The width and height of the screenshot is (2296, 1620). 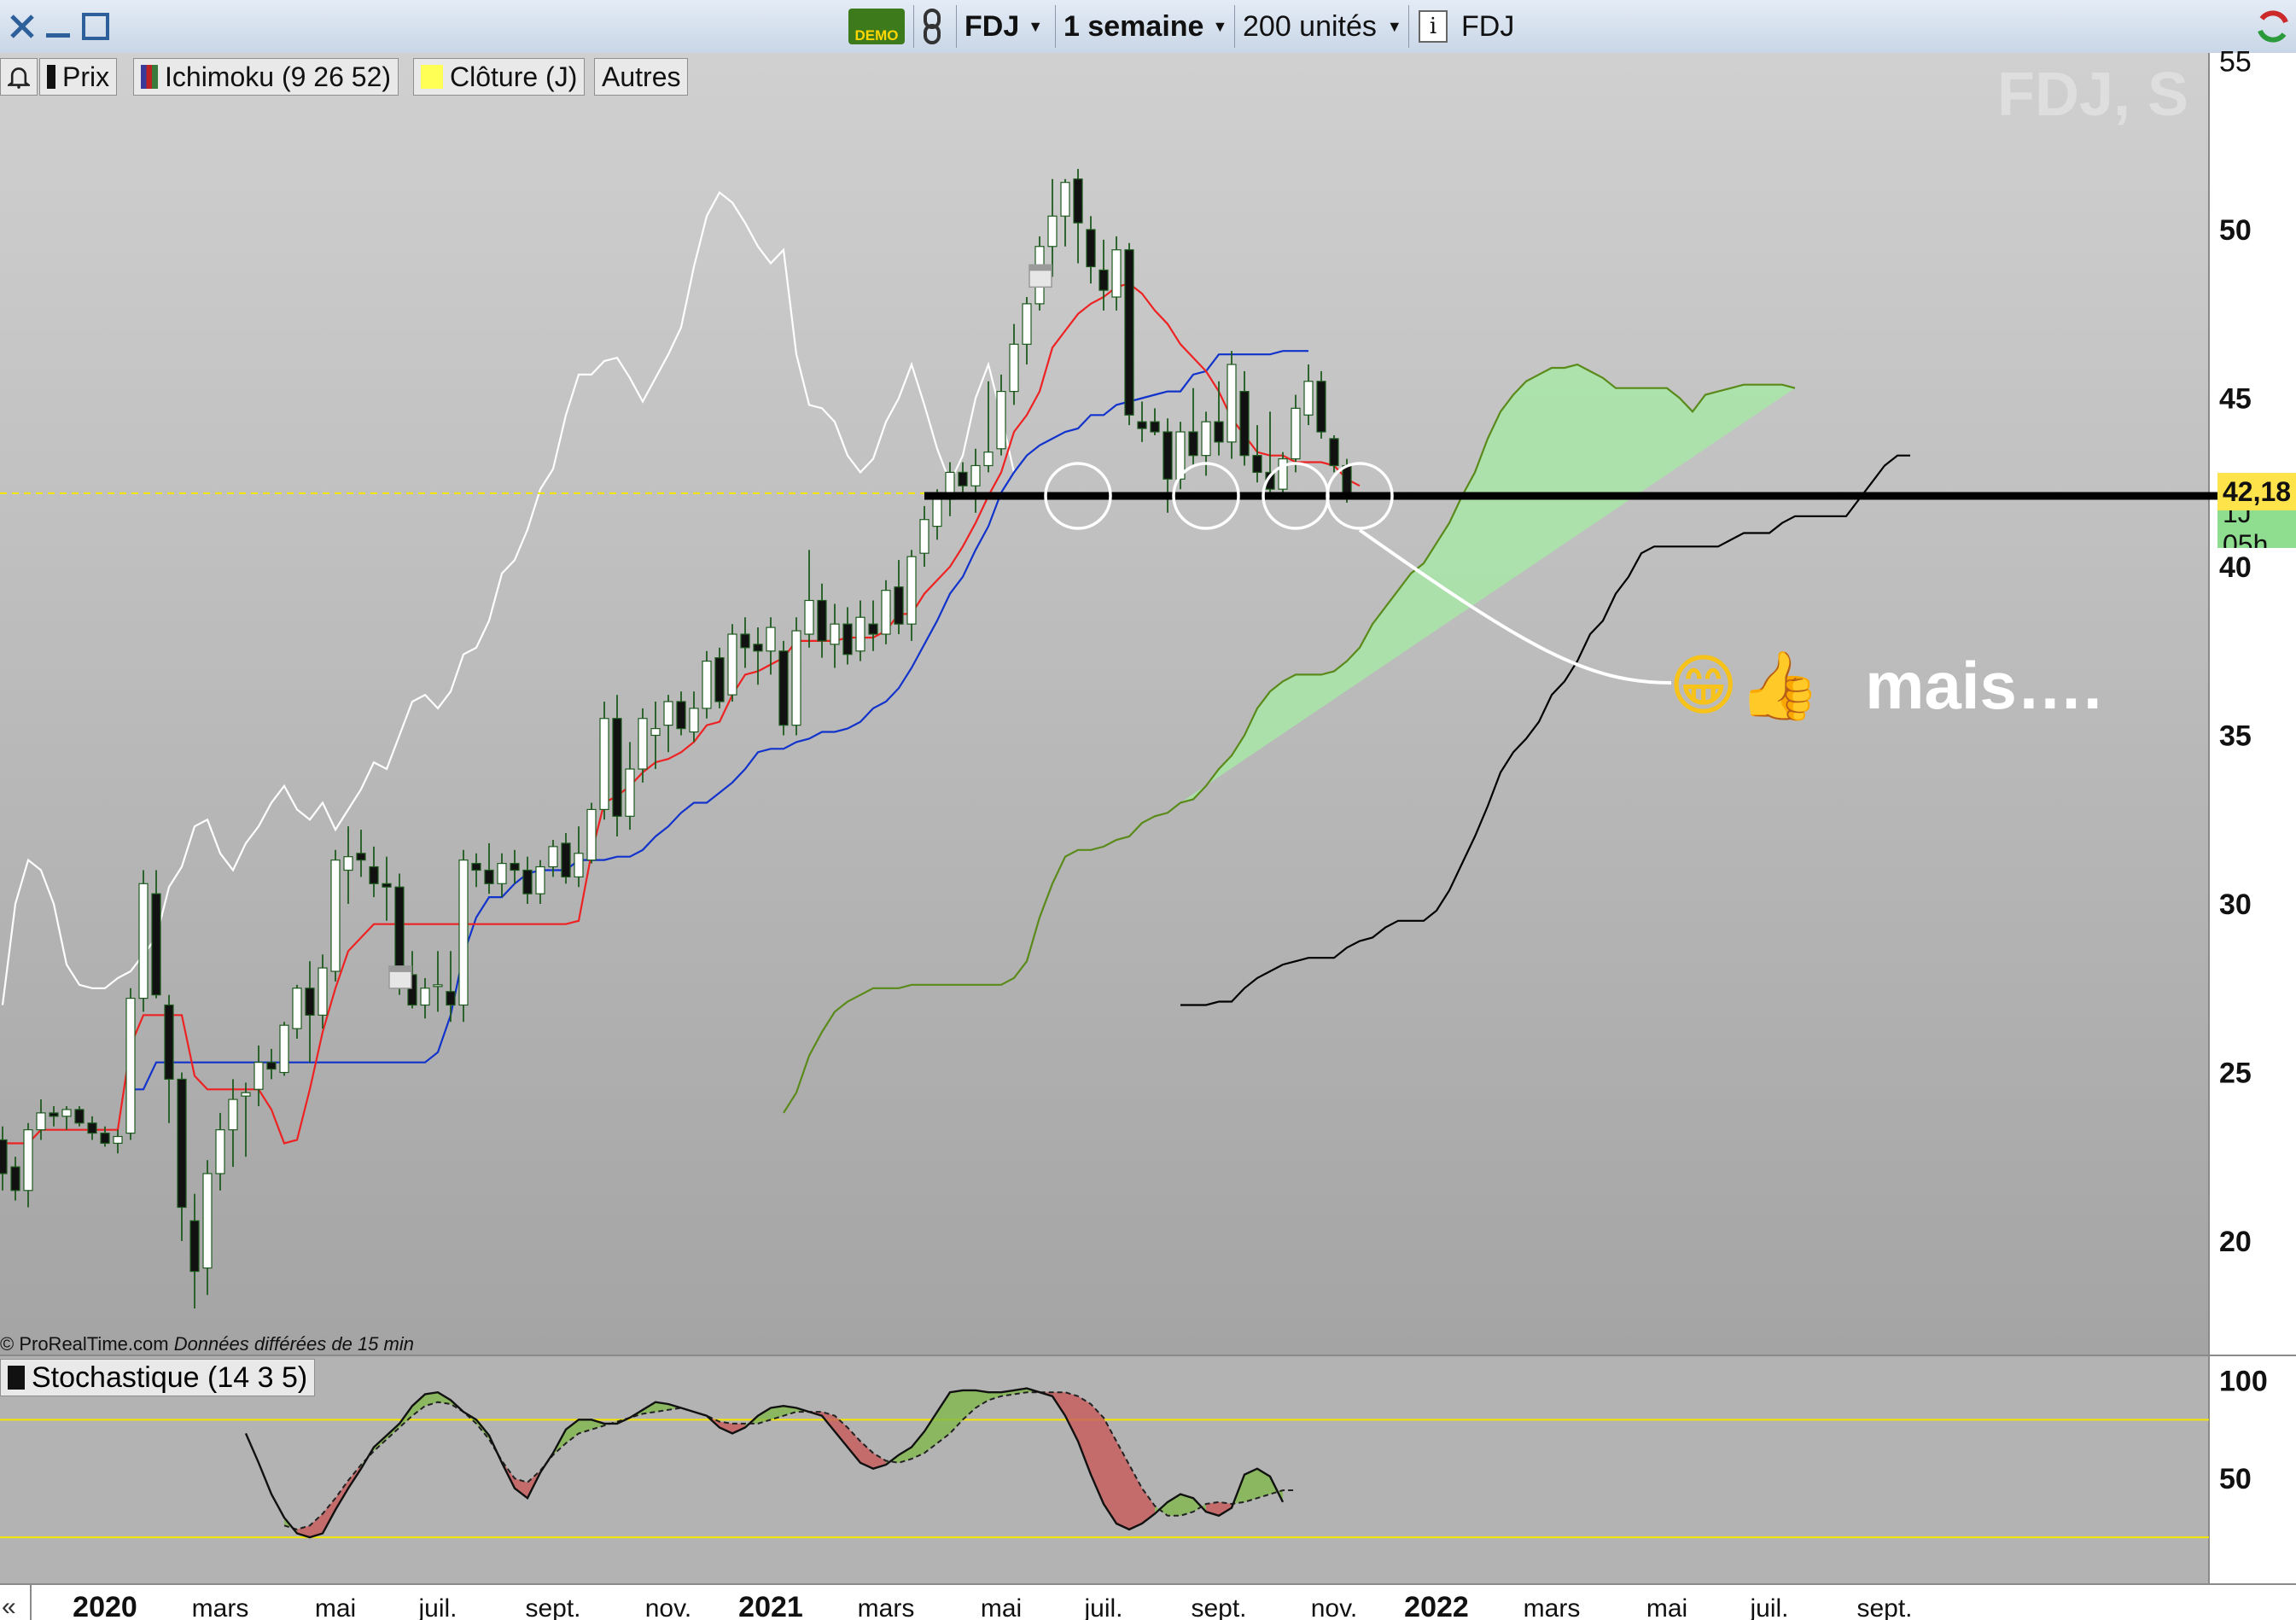 I want to click on time-axis-tick: 2022, so click(x=1436, y=1605).